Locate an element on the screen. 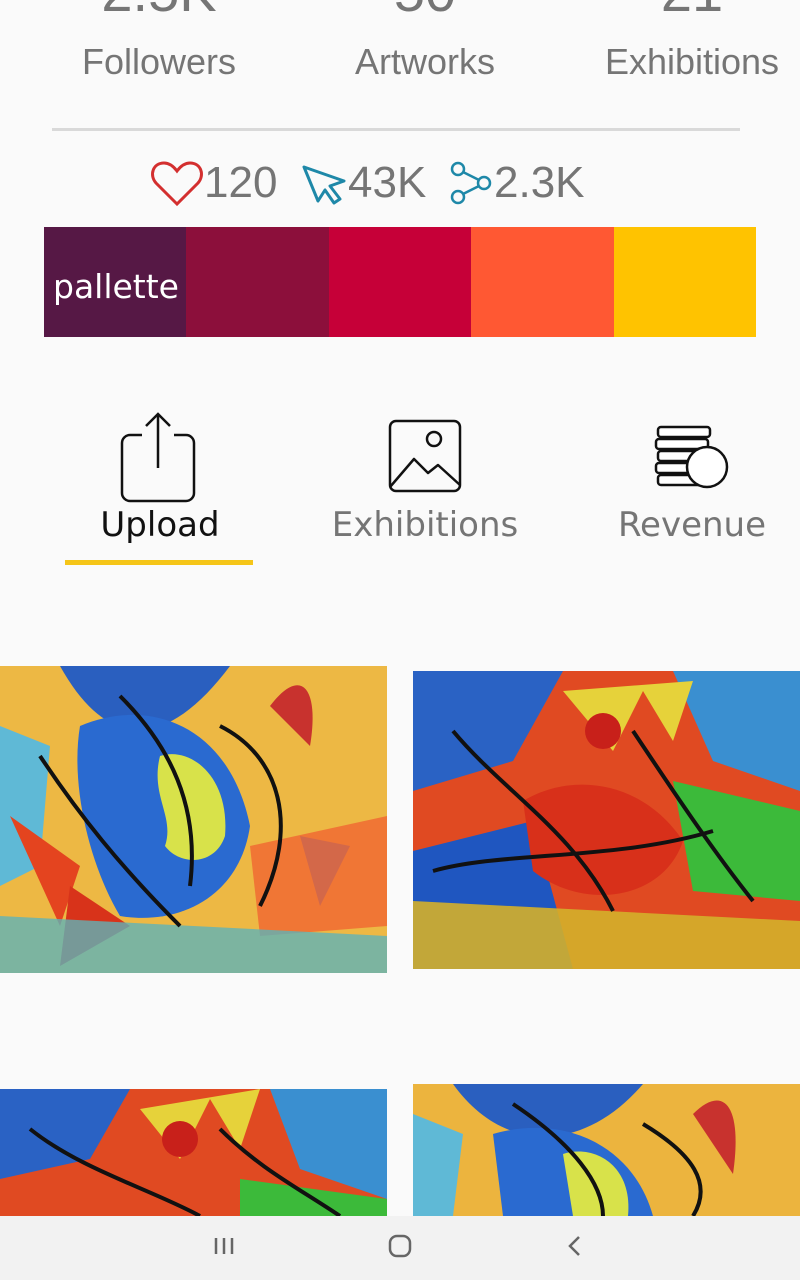 Image resolution: width=800 pixels, height=1280 pixels. stats-divider is located at coordinates (396, 129).